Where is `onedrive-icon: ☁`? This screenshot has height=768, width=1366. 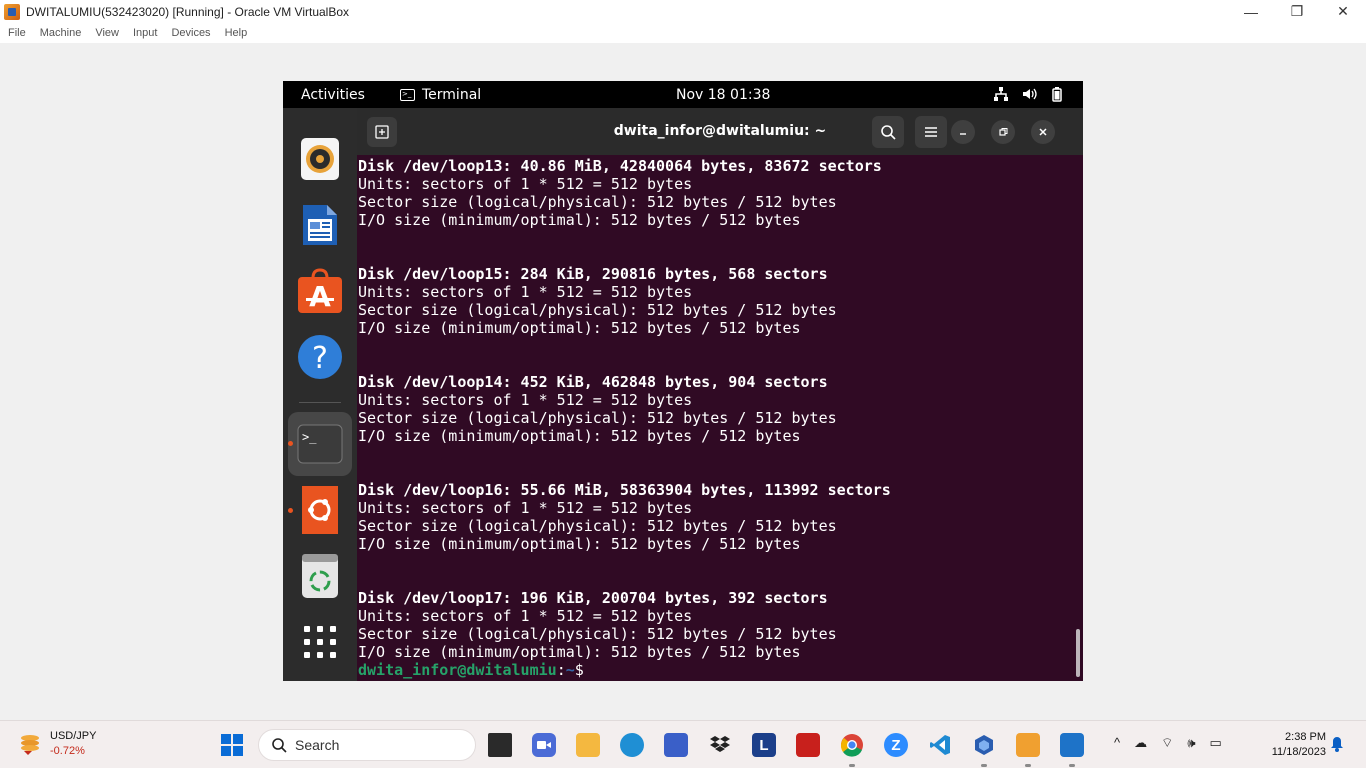 onedrive-icon: ☁ is located at coordinates (1140, 743).